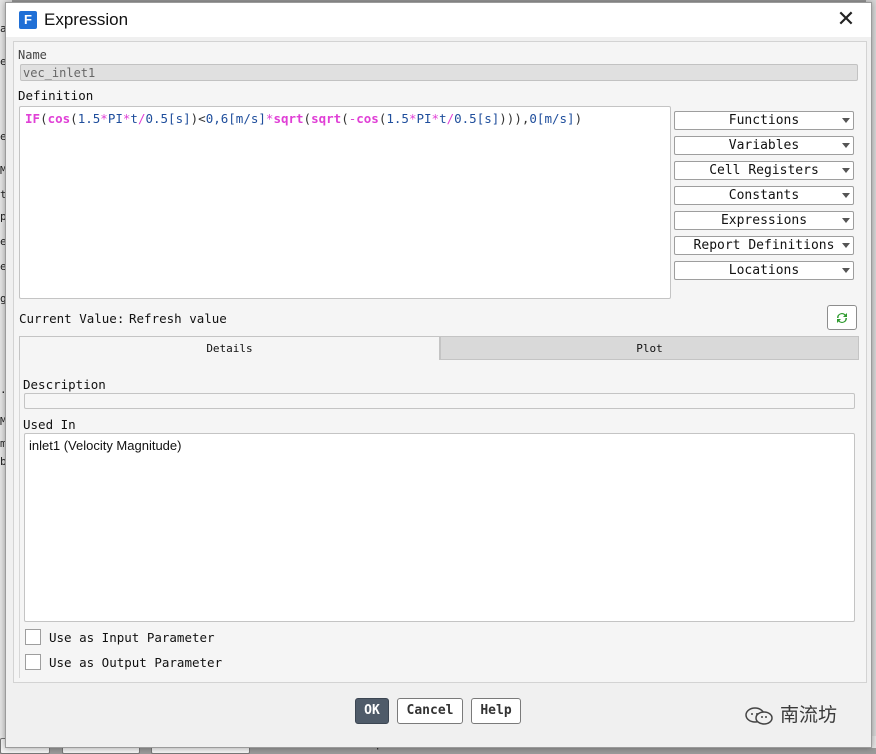 The width and height of the screenshot is (876, 754). What do you see at coordinates (372, 711) in the screenshot?
I see `ok-button: OK` at bounding box center [372, 711].